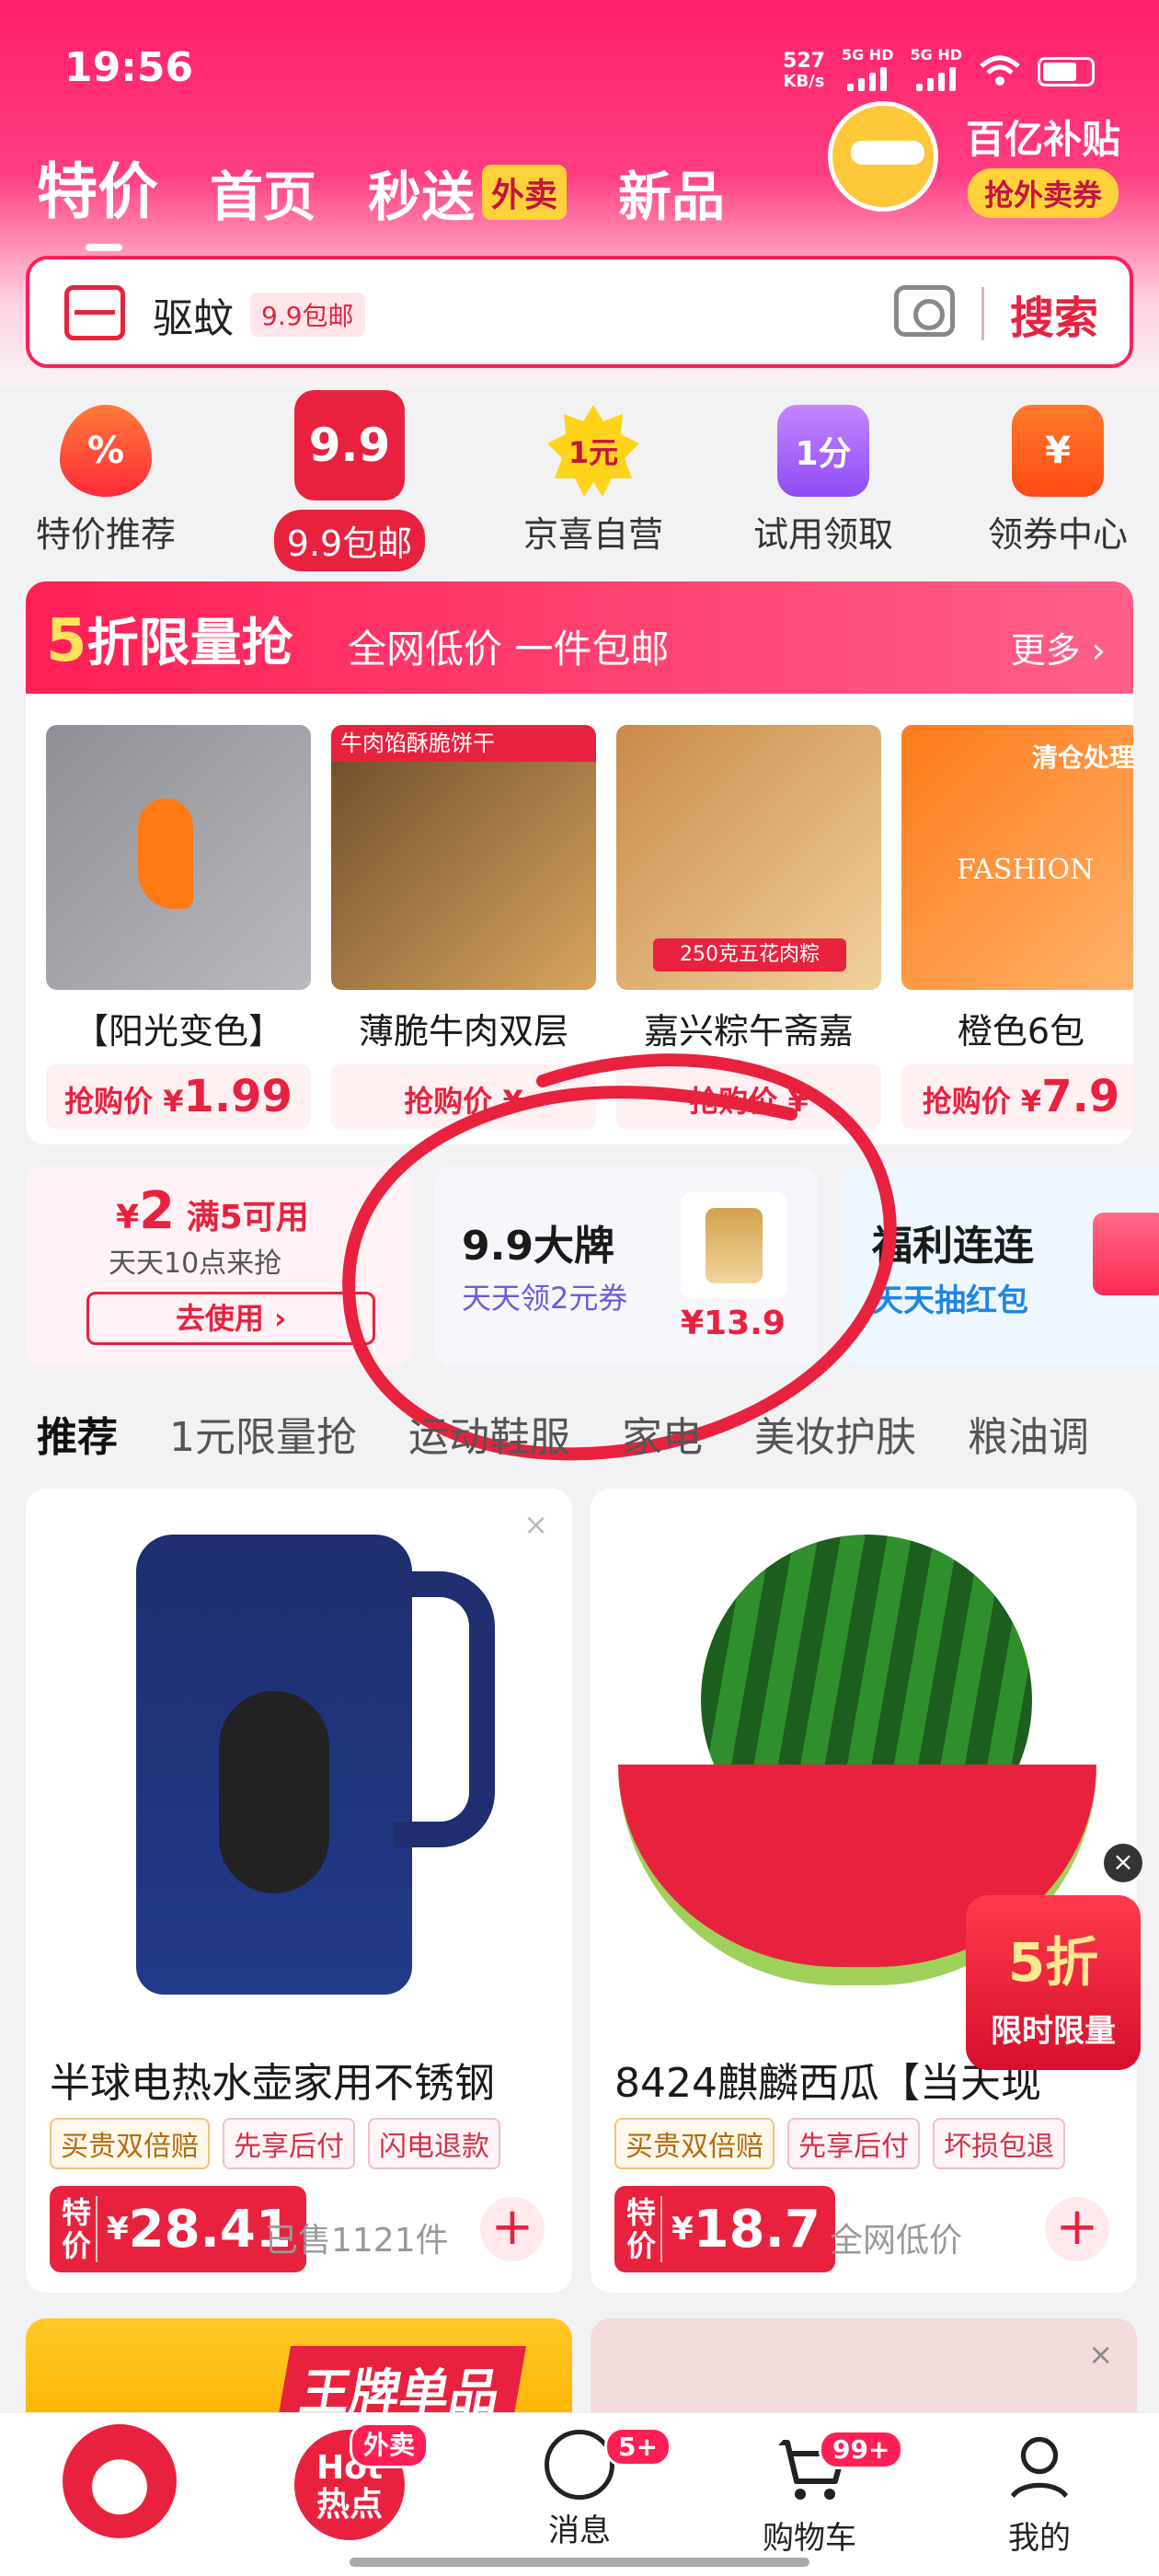 The width and height of the screenshot is (1159, 2576). Describe the element at coordinates (579, 2562) in the screenshot. I see `home-indicator` at that location.